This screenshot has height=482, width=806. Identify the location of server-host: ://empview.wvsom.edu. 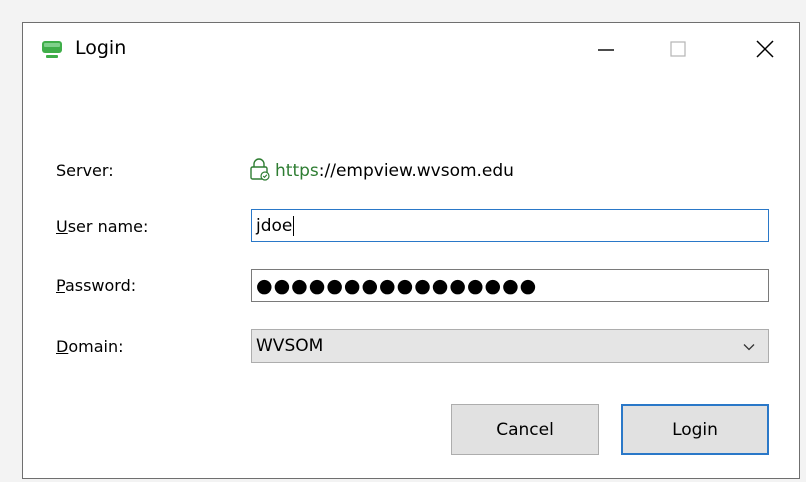
(416, 171).